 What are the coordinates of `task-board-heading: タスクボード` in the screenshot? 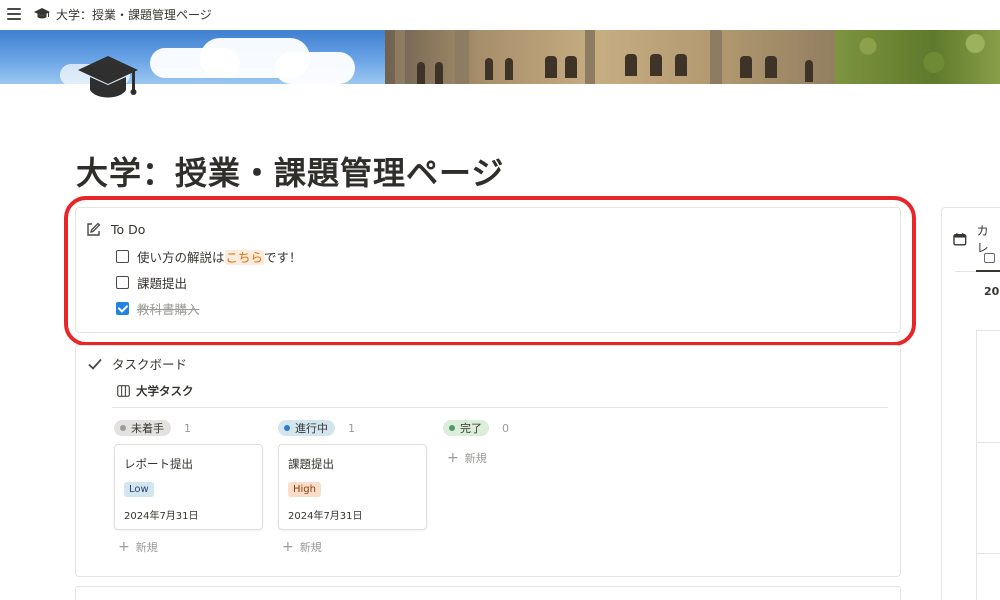 It's located at (137, 363).